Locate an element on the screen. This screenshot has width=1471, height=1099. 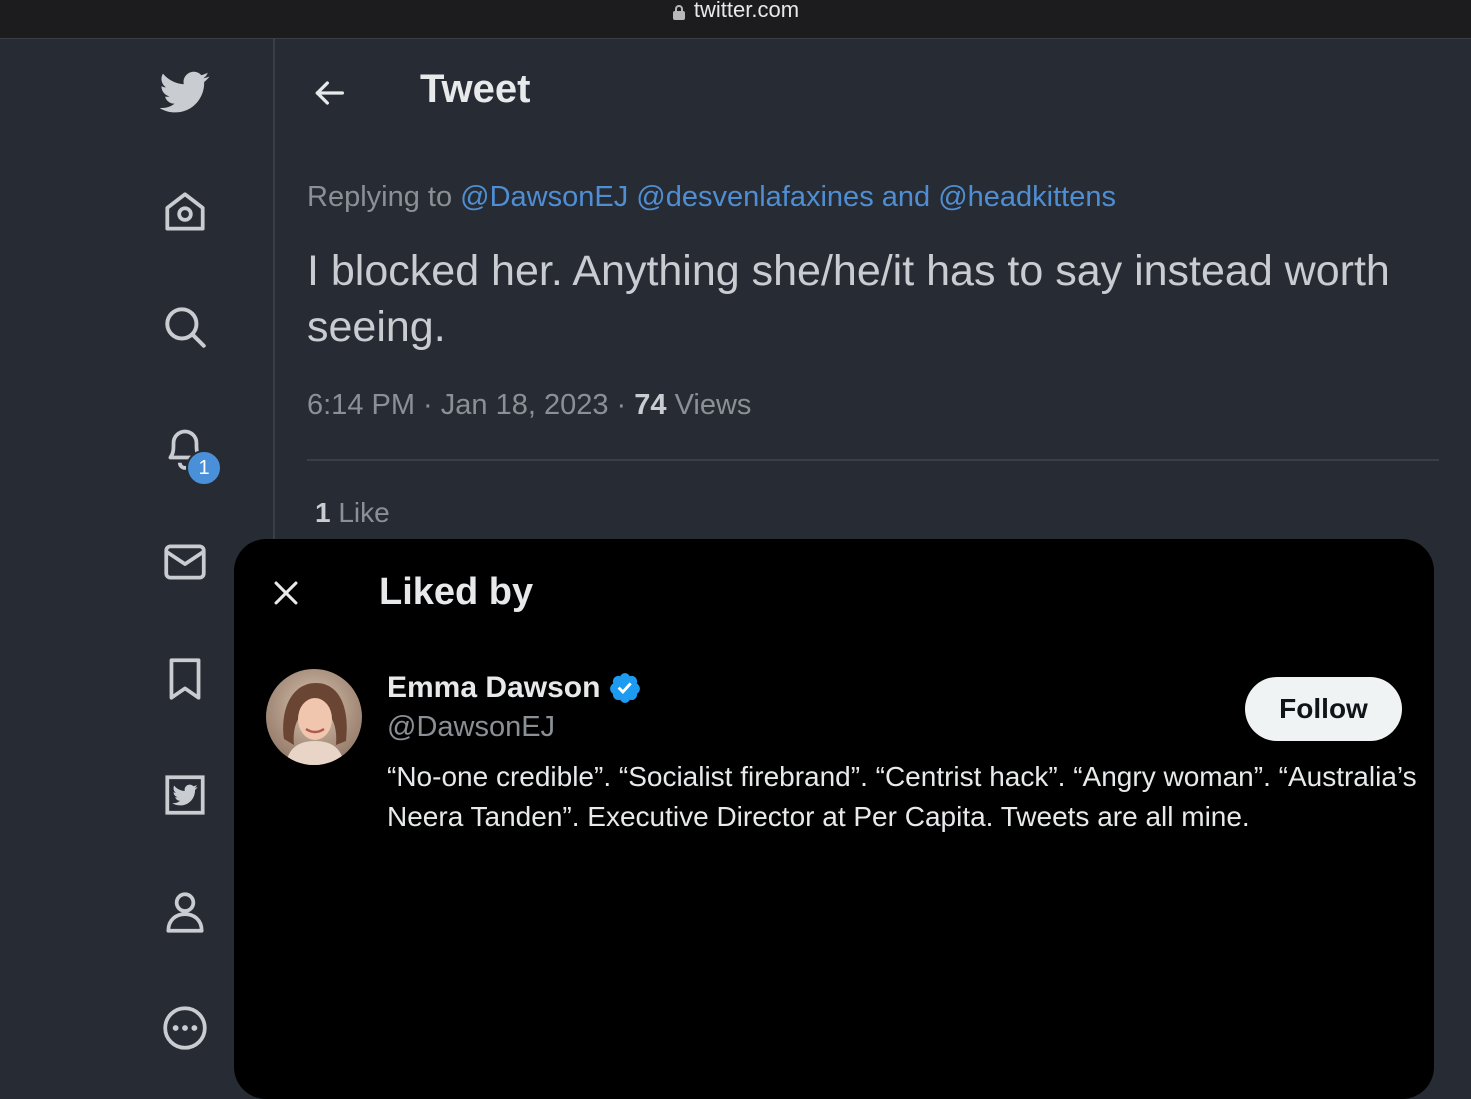
modal-title: Liked by is located at coordinates (456, 592).